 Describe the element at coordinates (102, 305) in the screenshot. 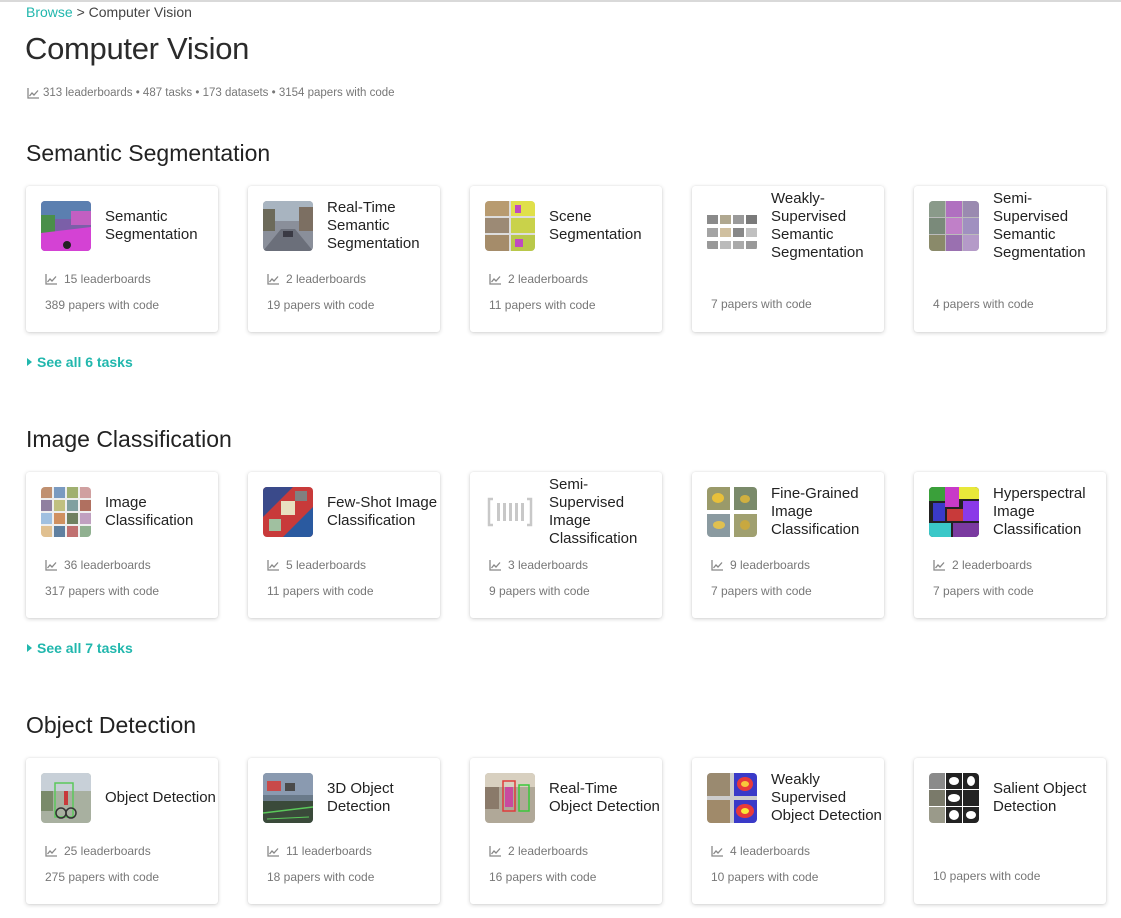

I see `papers-count: 389 papers with code` at that location.